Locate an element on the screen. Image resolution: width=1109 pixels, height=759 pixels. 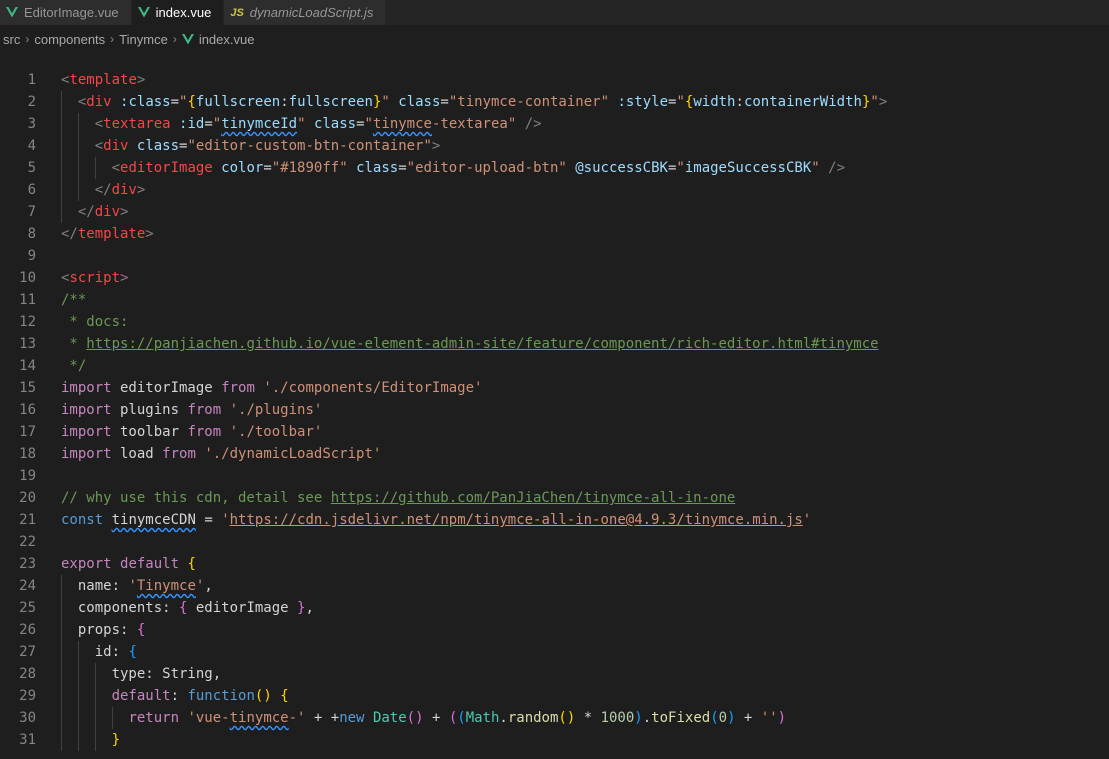
code-token: import is located at coordinates (86, 388).